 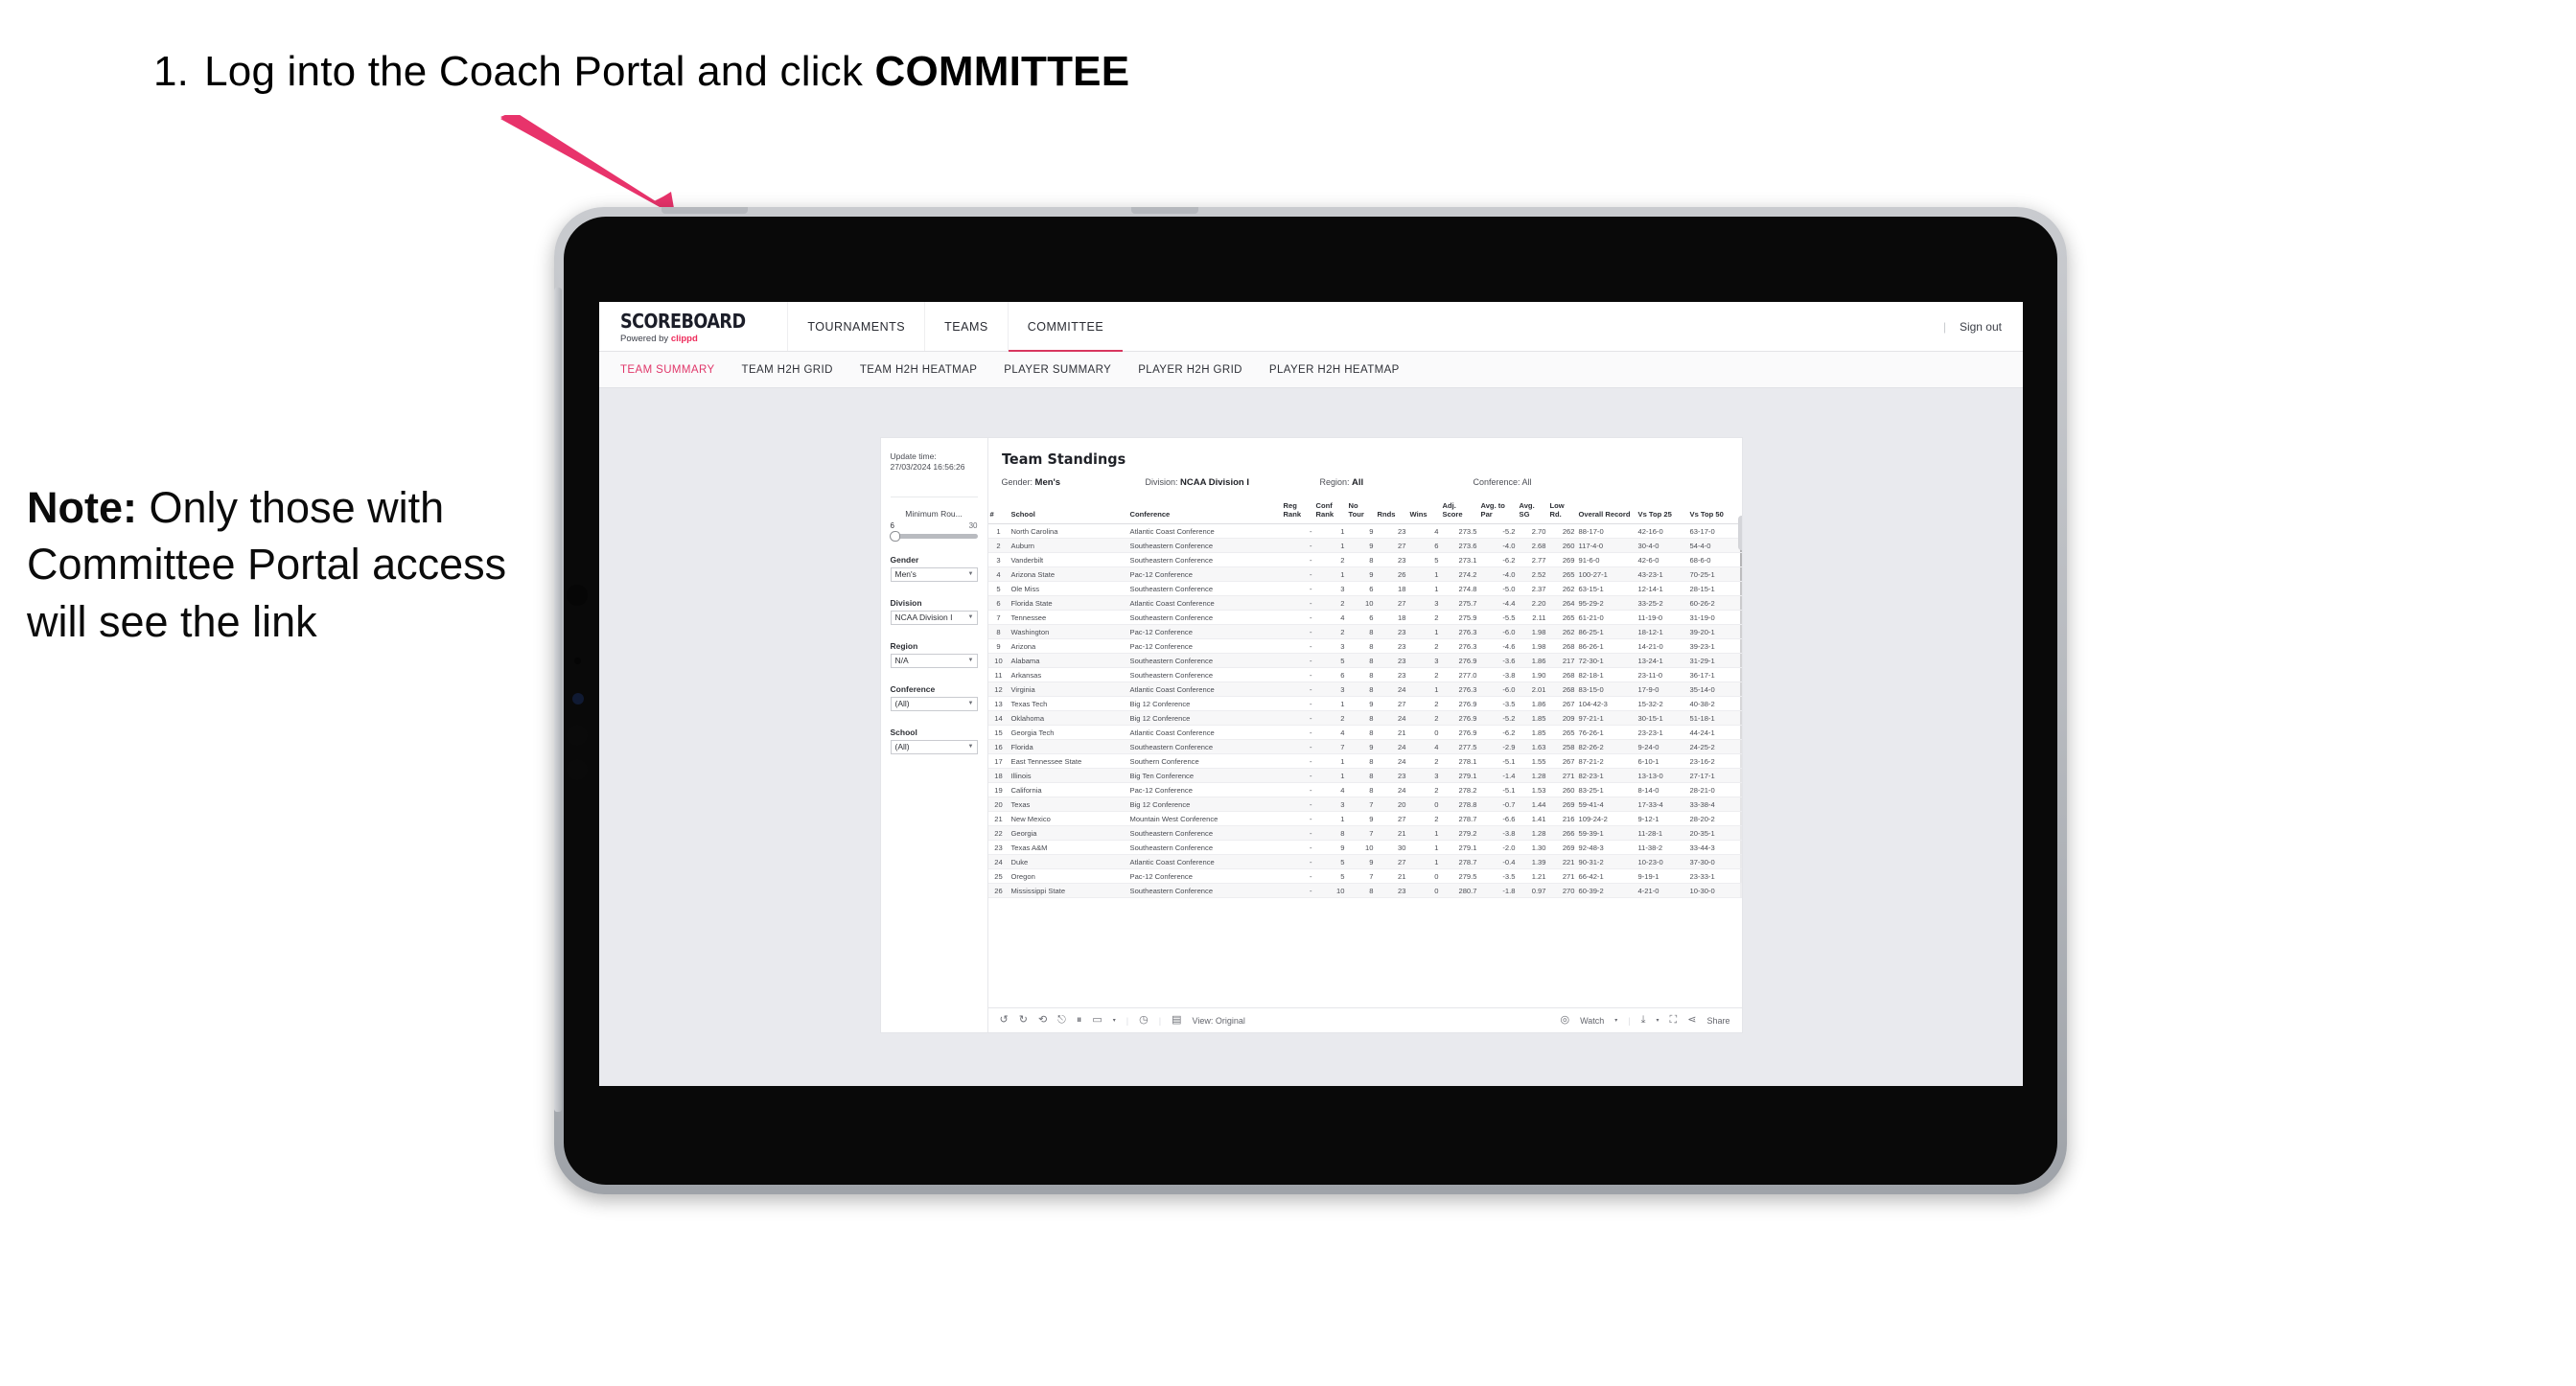 I want to click on table-cell: 43-23-1, so click(x=1662, y=574).